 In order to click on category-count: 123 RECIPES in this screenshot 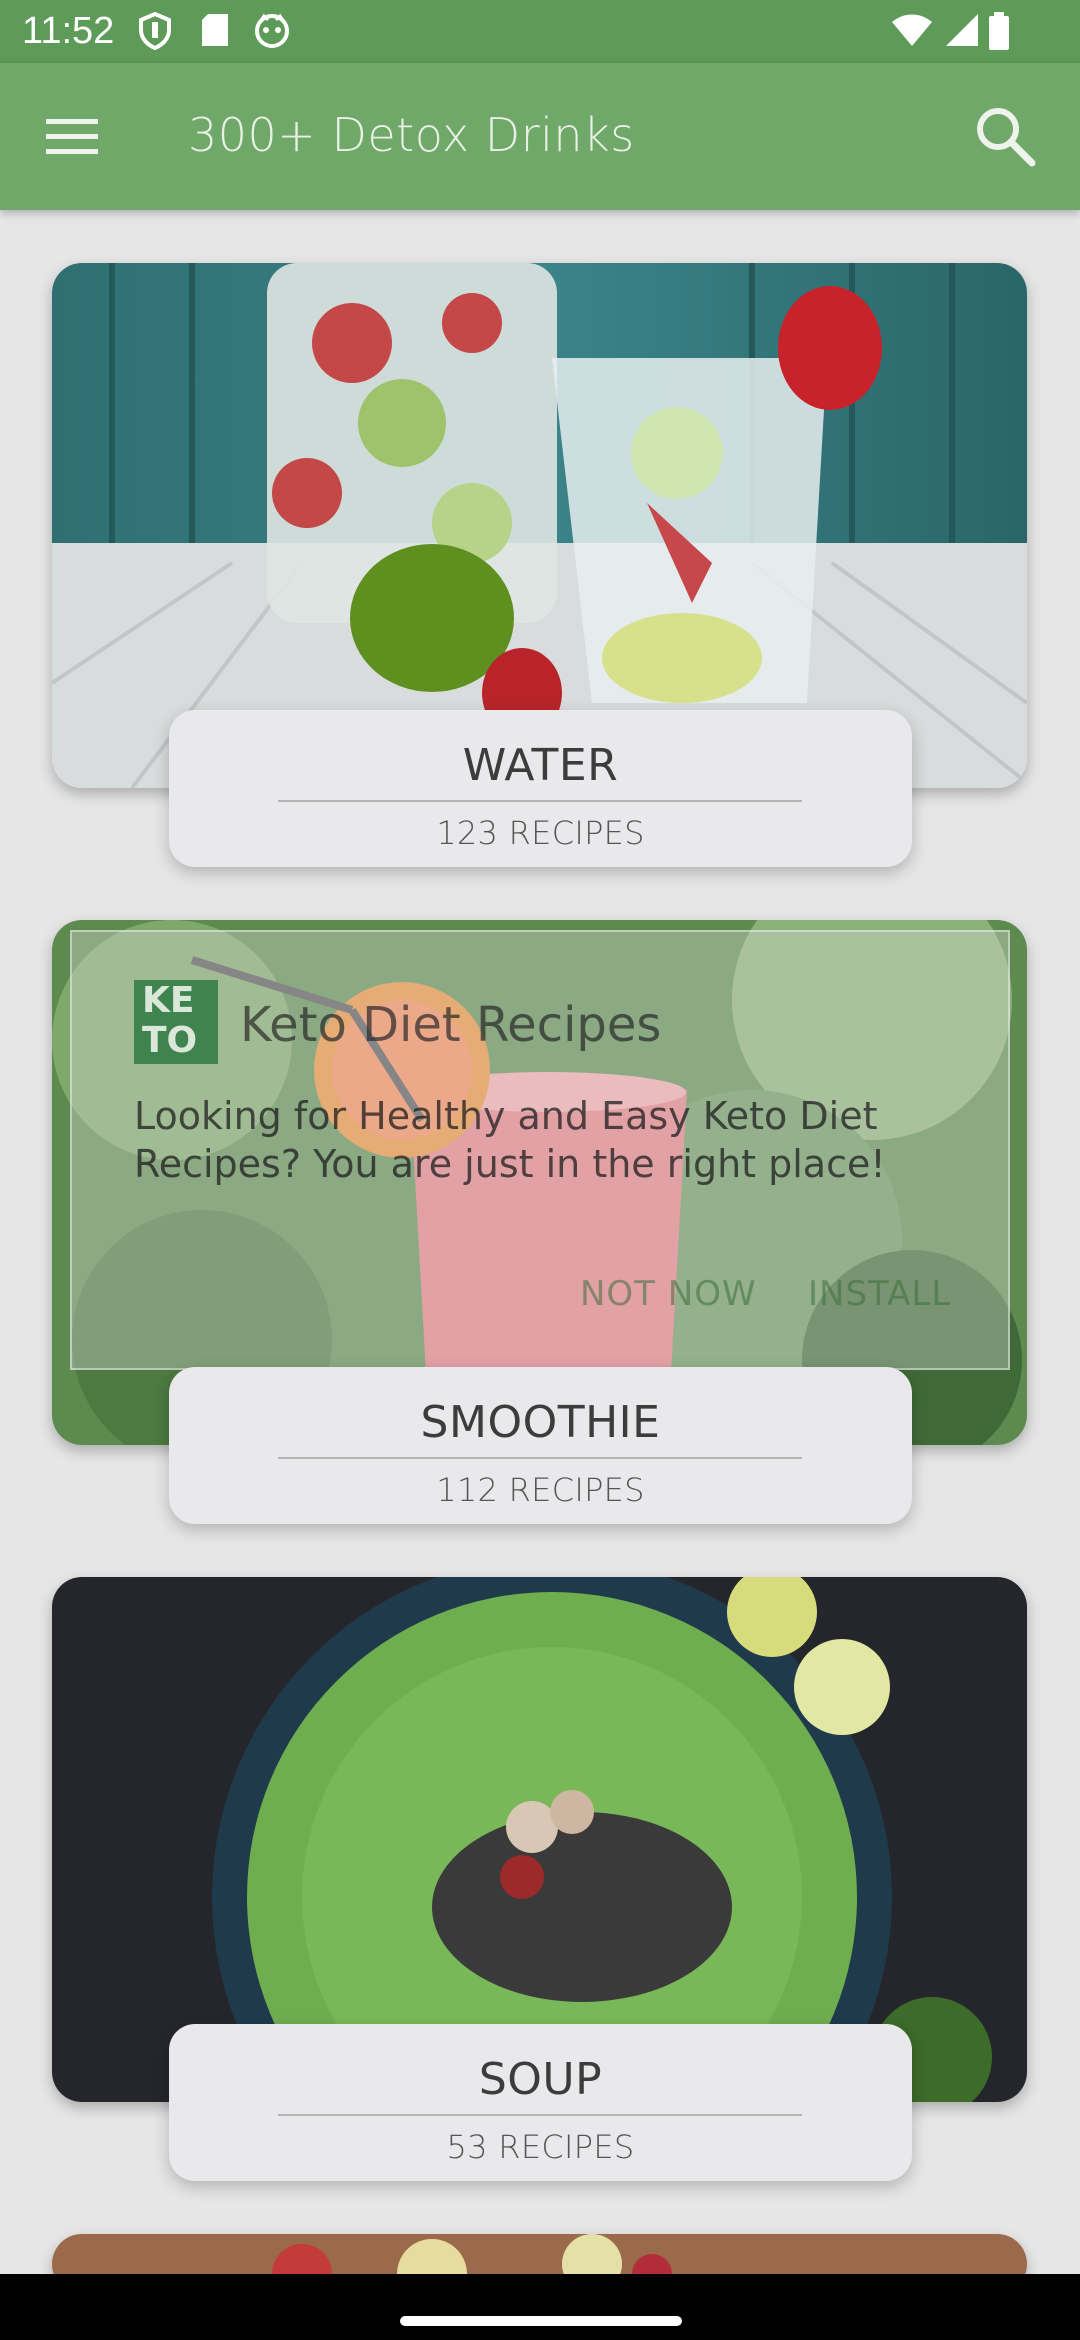, I will do `click(540, 833)`.